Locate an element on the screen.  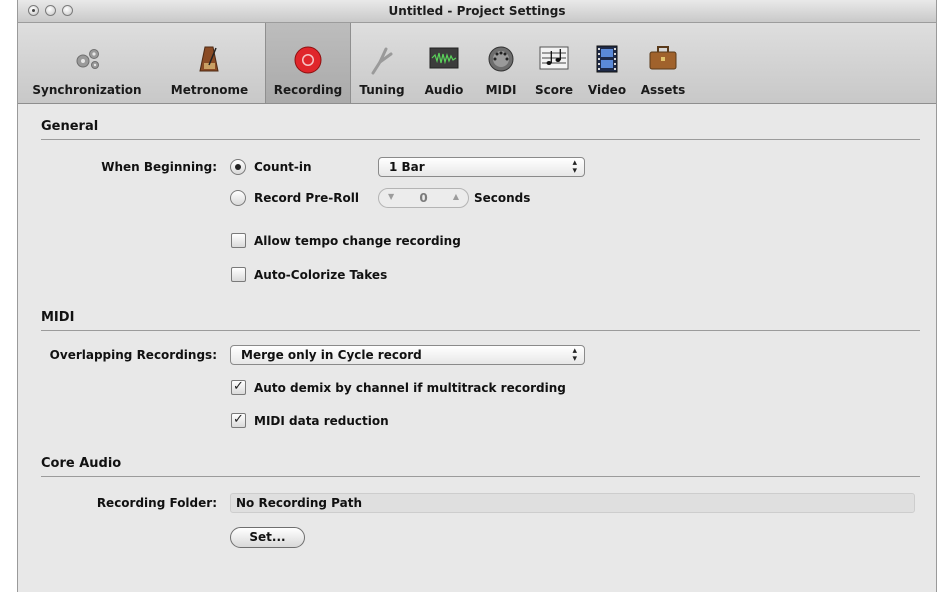
tab-synchronization-label: Synchronization is located at coordinates (87, 90).